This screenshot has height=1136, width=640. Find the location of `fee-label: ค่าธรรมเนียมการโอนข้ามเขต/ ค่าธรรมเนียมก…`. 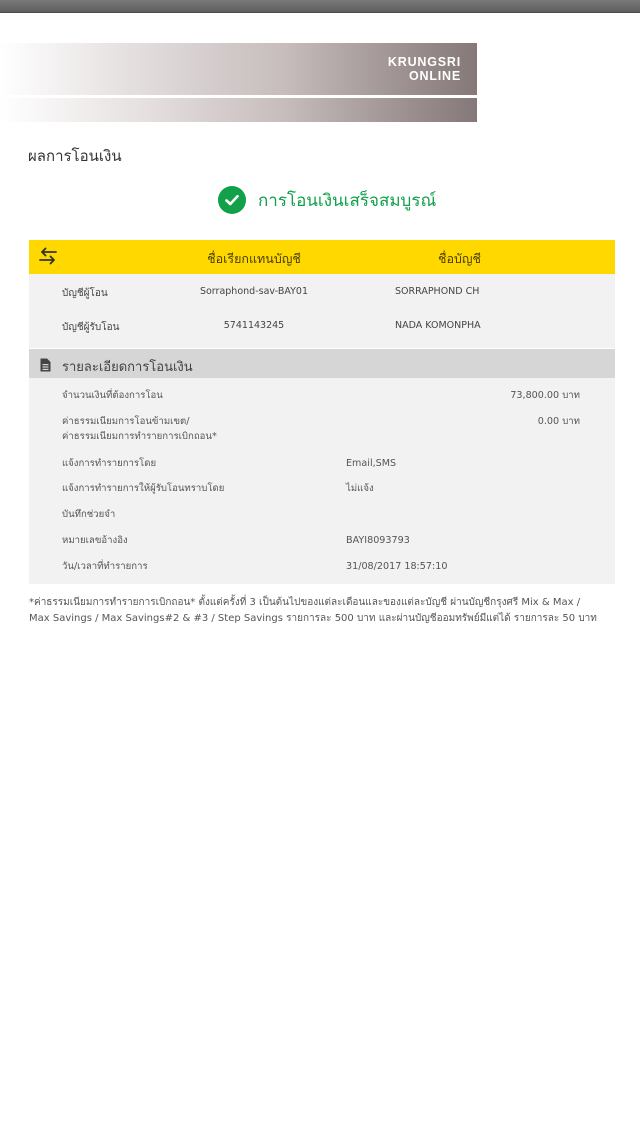

fee-label: ค่าธรรมเนียมการโอนข้ามเขต/ ค่าธรรมเนียมก… is located at coordinates (139, 429).